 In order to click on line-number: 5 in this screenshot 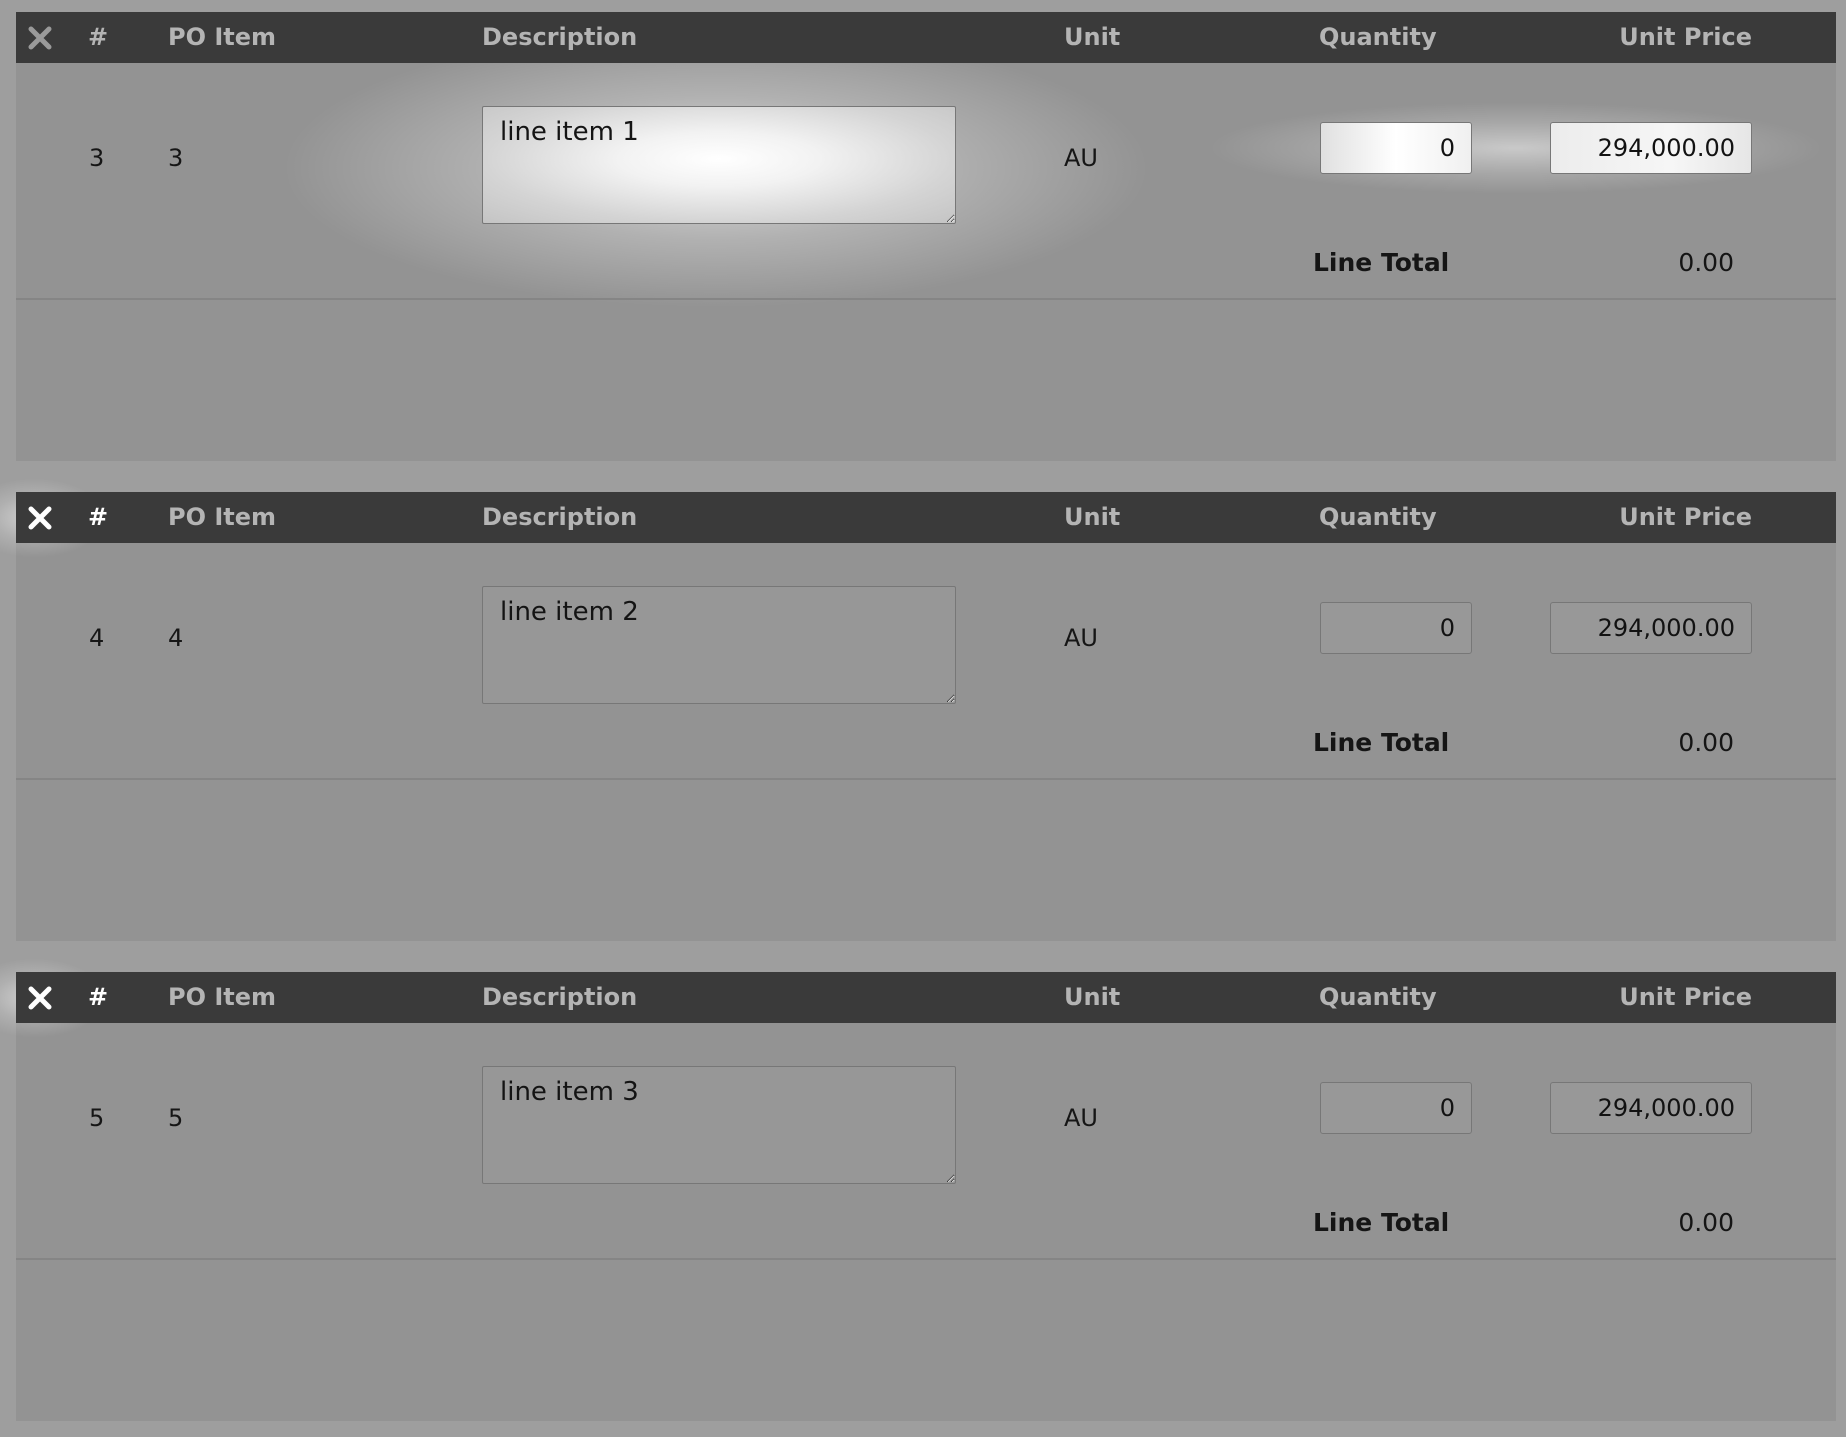, I will do `click(97, 1118)`.